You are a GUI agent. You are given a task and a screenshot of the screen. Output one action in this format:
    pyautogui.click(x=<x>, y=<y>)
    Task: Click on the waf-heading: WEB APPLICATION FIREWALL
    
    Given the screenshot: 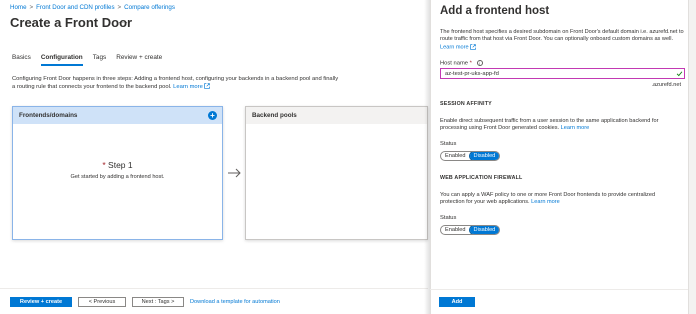 What is the action you would take?
    pyautogui.click(x=481, y=178)
    